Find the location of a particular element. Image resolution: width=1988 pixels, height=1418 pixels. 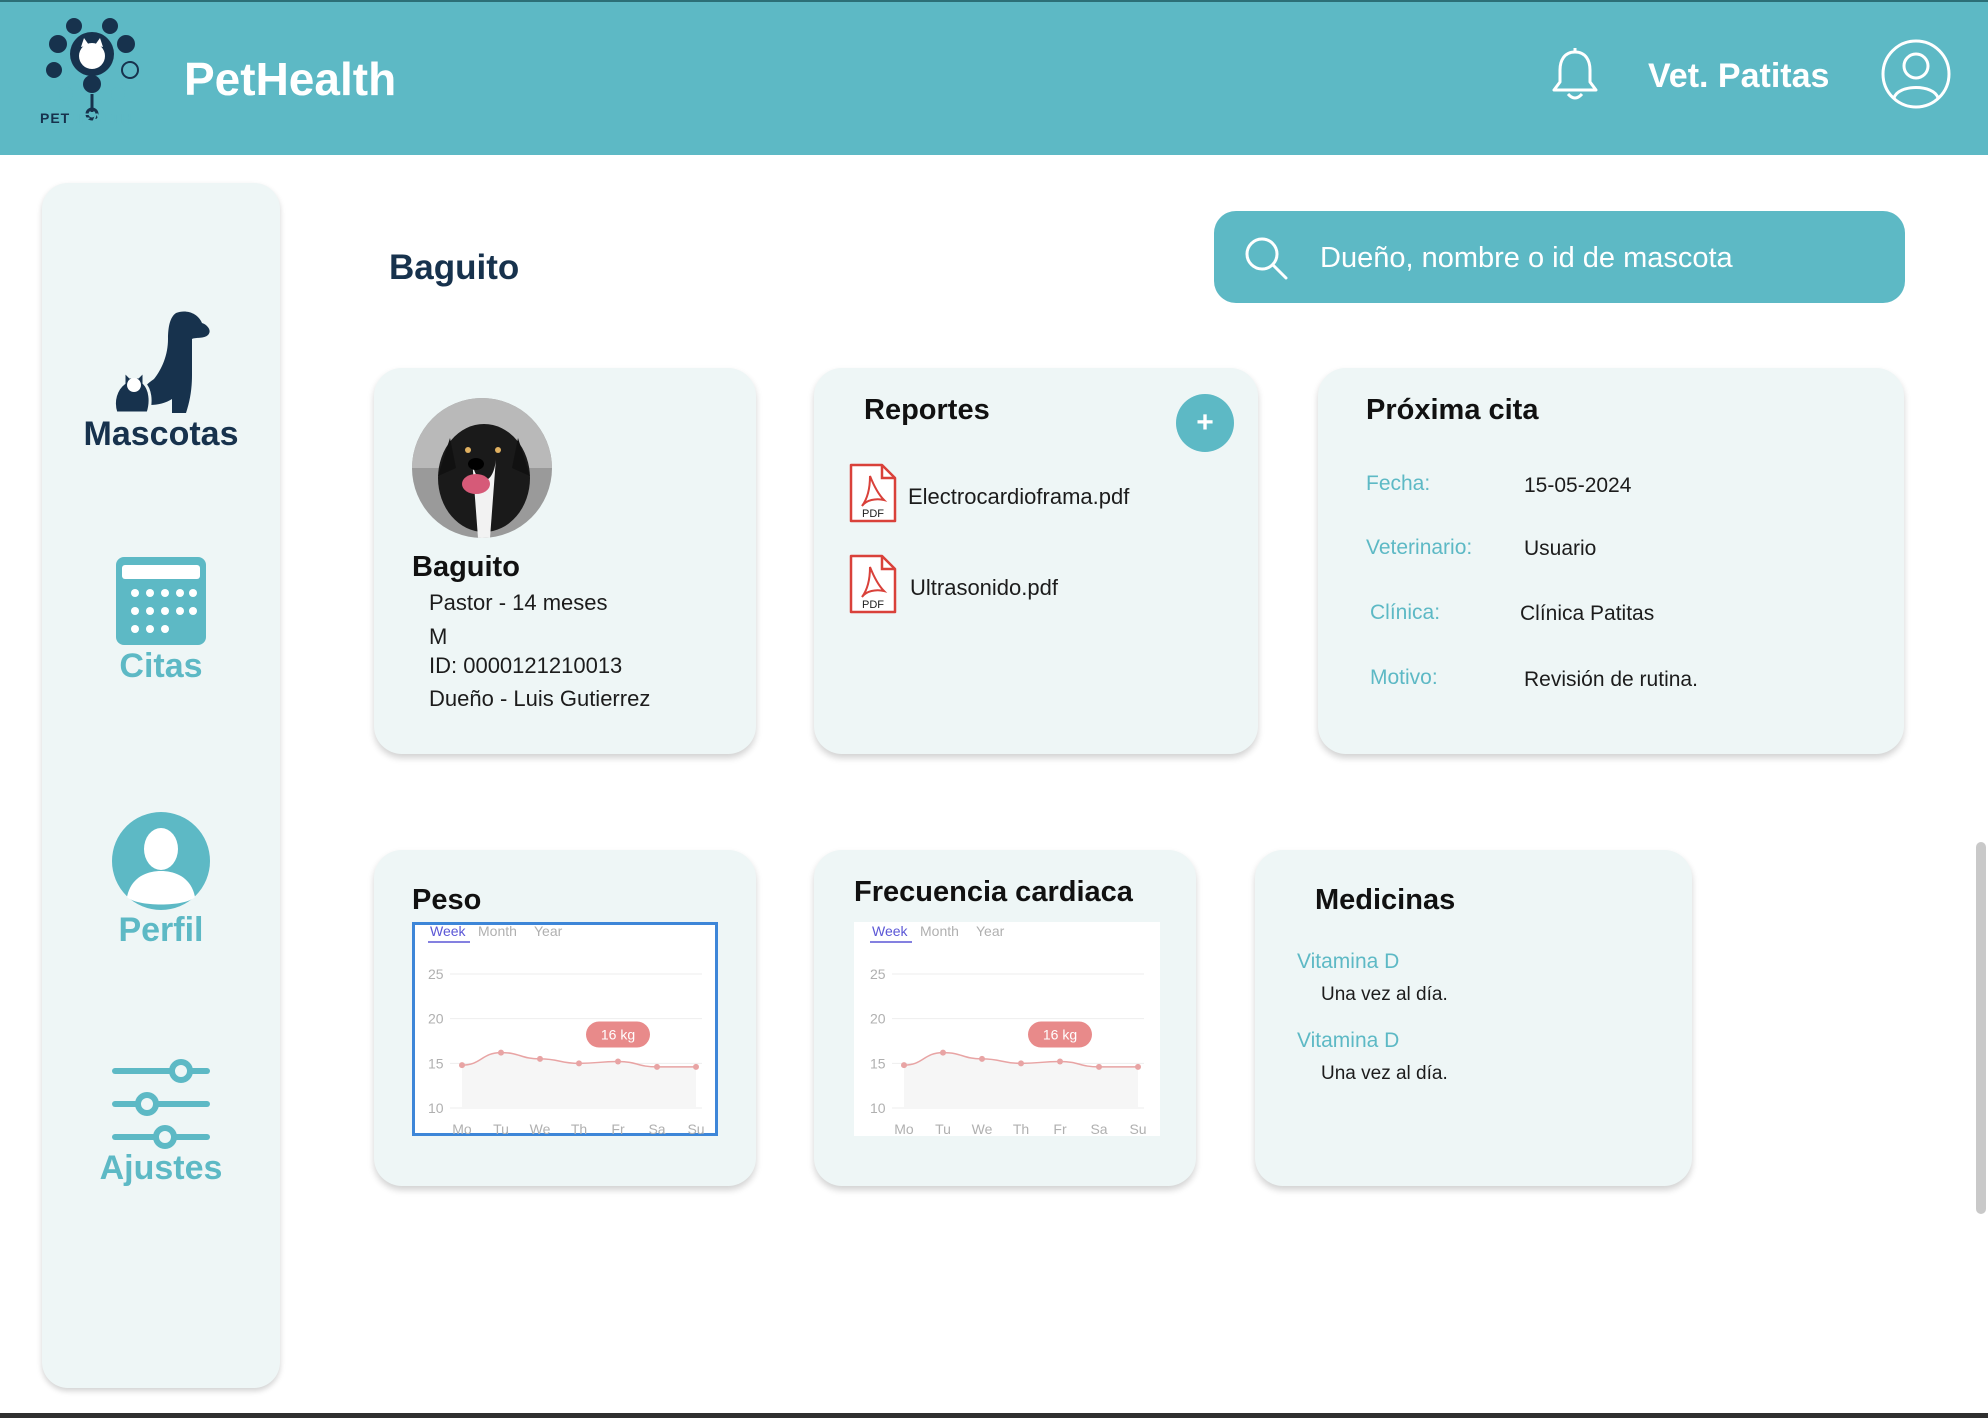

pet-id: ID: 0000121210013 is located at coordinates (526, 665).